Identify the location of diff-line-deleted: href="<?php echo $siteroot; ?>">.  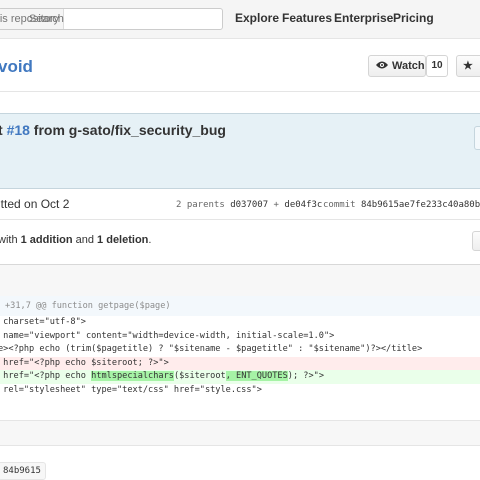
(240, 363).